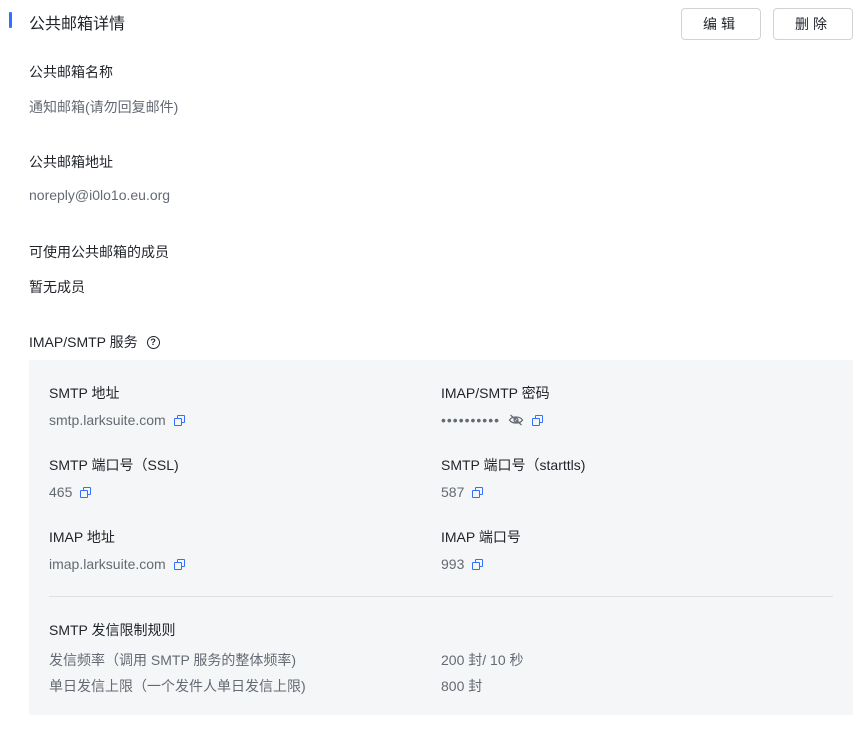  I want to click on smtp-ssl-port-label: SMTP 端口号（SSL), so click(114, 465).